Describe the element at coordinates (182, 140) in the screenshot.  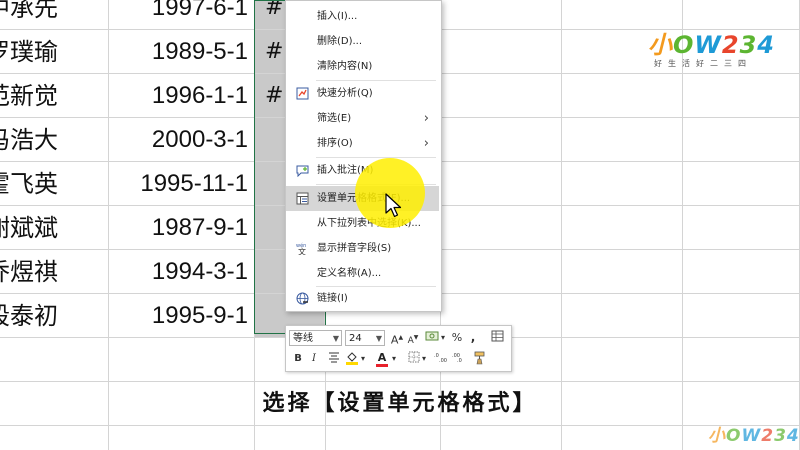
I see `date-cell: 2000-3-1` at that location.